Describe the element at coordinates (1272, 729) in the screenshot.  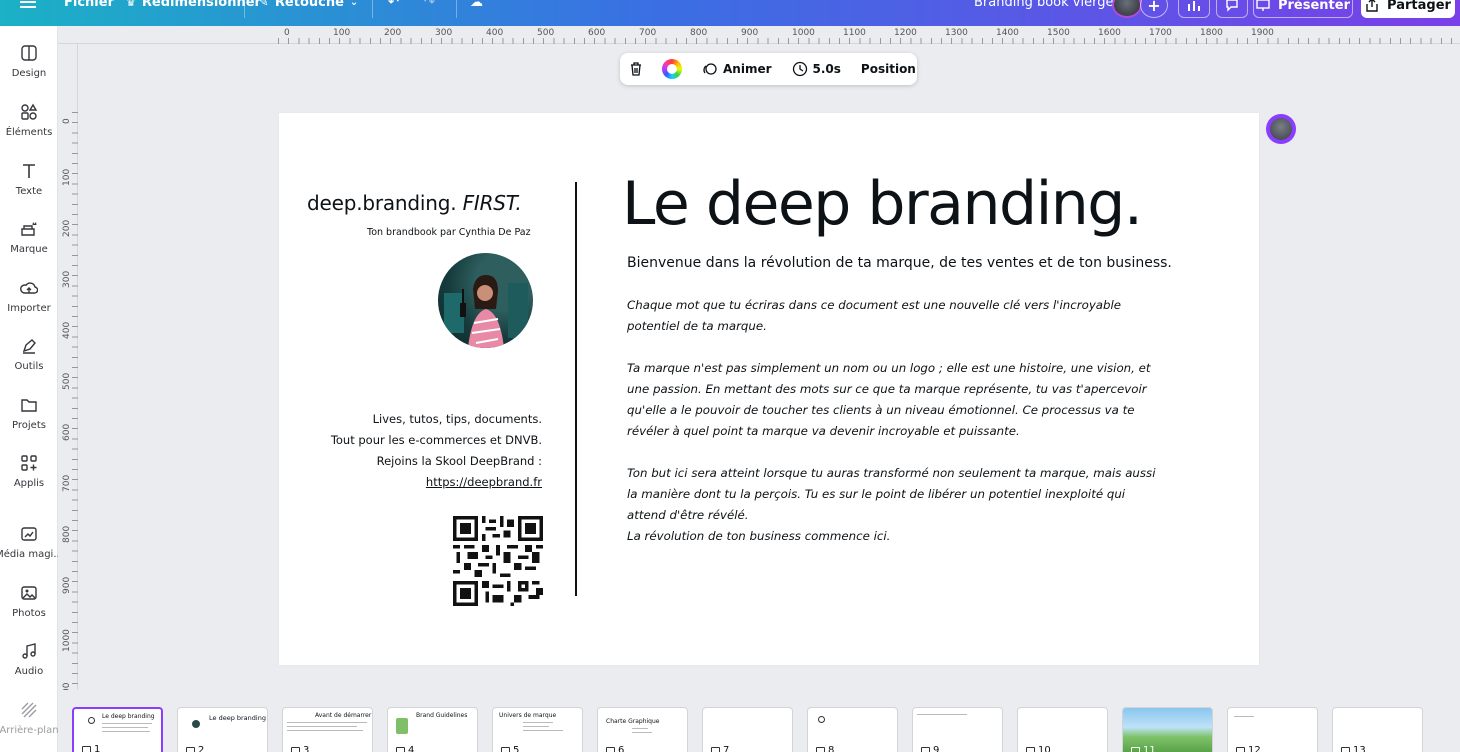
I see `page-thumbnail: 12` at that location.